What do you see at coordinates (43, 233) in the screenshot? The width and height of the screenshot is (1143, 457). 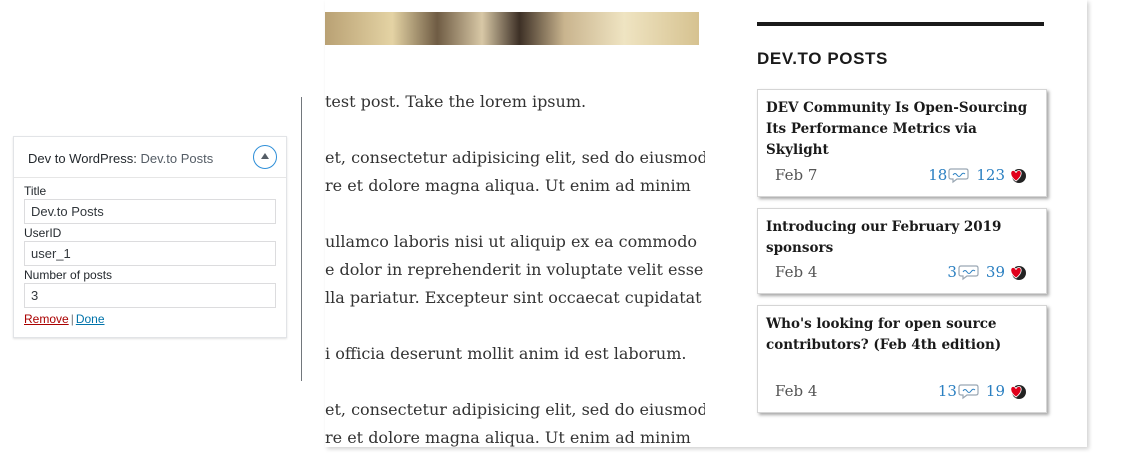 I see `userid-field-label: UserID` at bounding box center [43, 233].